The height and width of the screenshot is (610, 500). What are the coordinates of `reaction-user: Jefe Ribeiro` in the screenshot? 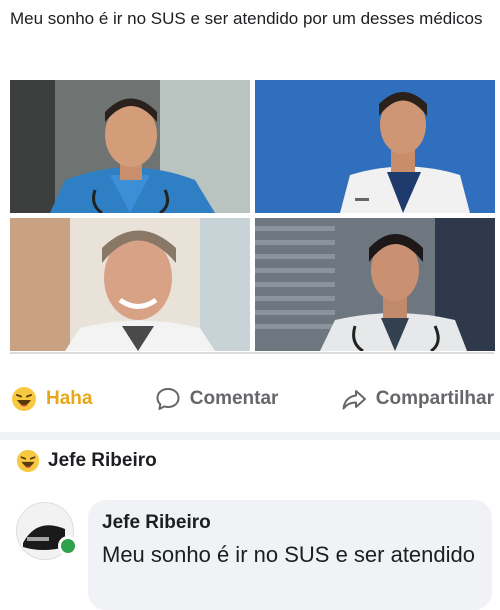 It's located at (86, 461).